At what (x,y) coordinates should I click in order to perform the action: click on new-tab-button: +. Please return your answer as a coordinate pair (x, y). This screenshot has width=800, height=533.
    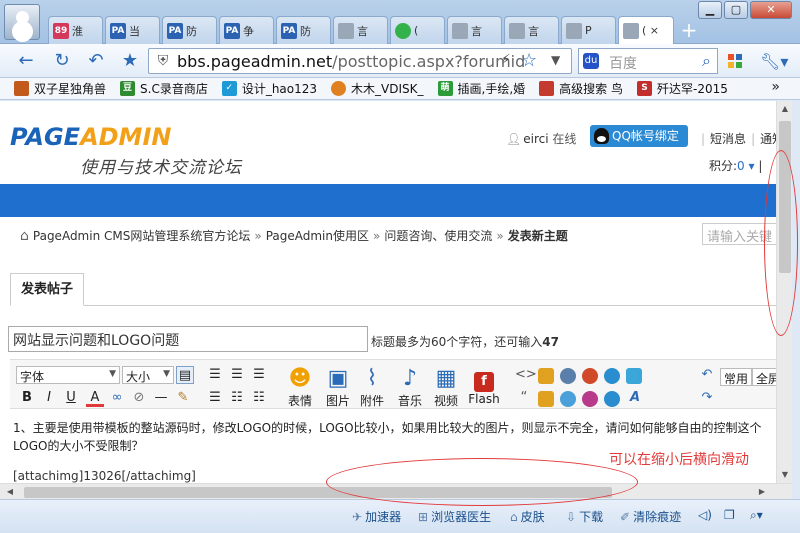
    Looking at the image, I should click on (689, 31).